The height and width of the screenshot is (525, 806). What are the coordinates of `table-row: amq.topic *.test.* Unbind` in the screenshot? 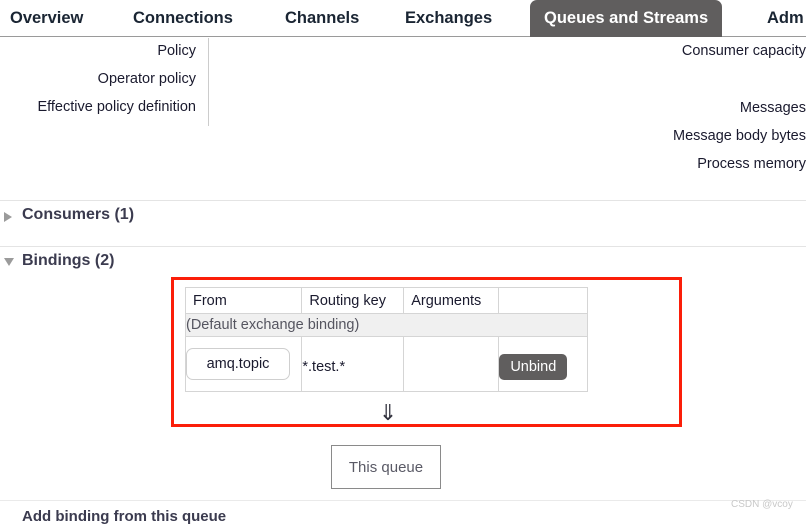 It's located at (386, 364).